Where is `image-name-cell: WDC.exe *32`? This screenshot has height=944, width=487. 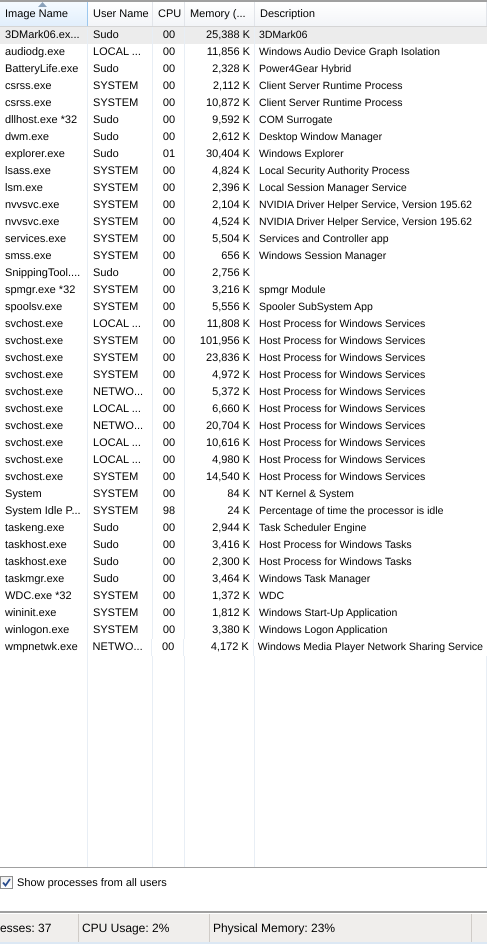 image-name-cell: WDC.exe *32 is located at coordinates (44, 596).